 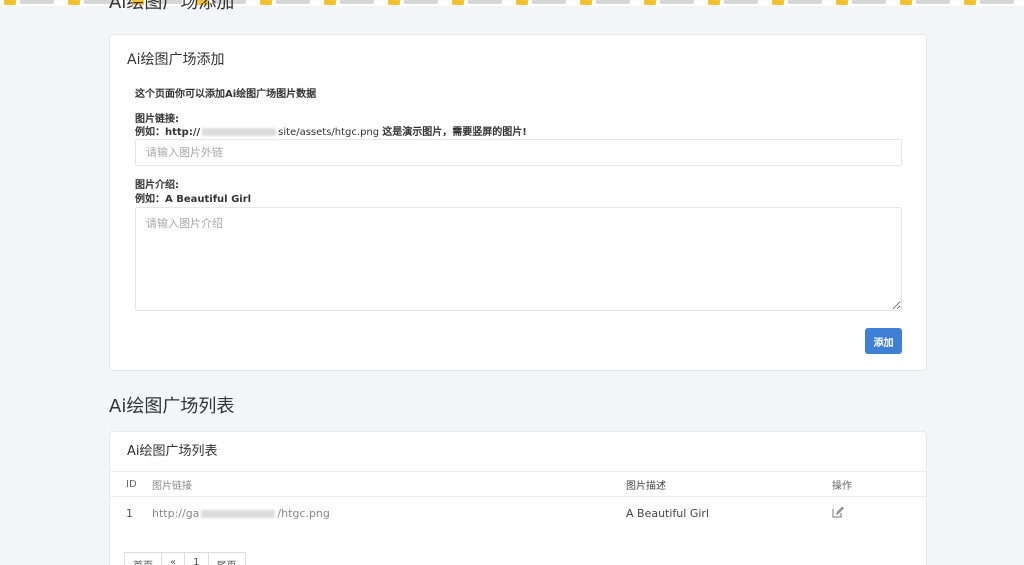 I want to click on image-url-input, so click(x=518, y=152).